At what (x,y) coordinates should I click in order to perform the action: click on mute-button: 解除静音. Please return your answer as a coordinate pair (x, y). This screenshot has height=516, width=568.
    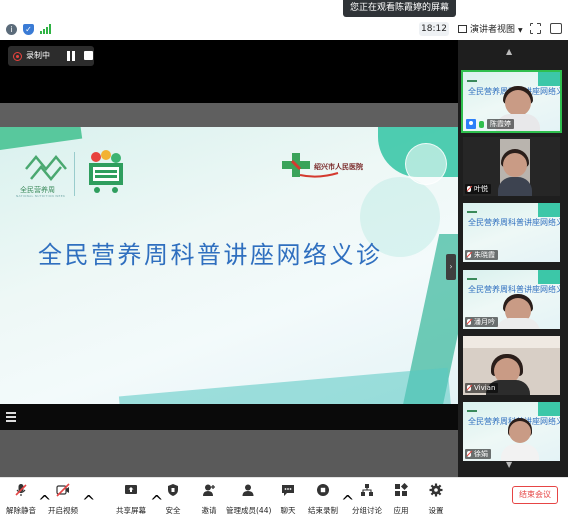
    Looking at the image, I should click on (21, 498).